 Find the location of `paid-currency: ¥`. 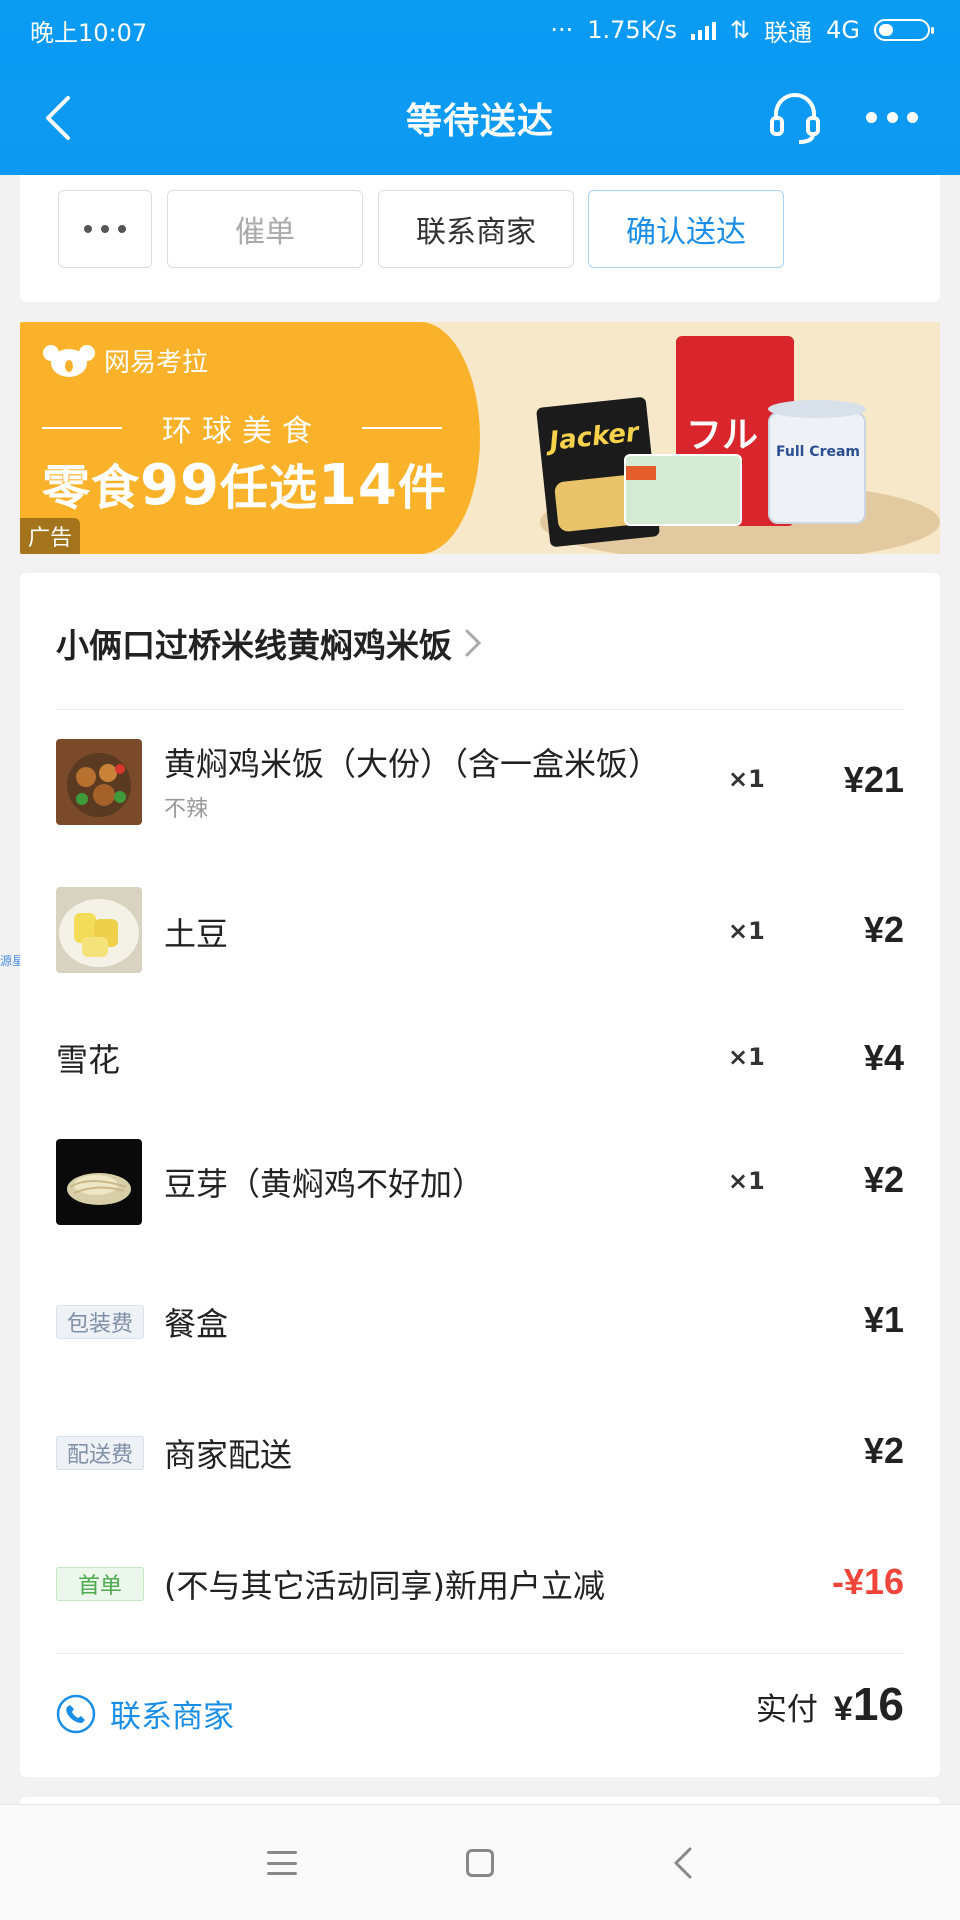

paid-currency: ¥ is located at coordinates (843, 1709).